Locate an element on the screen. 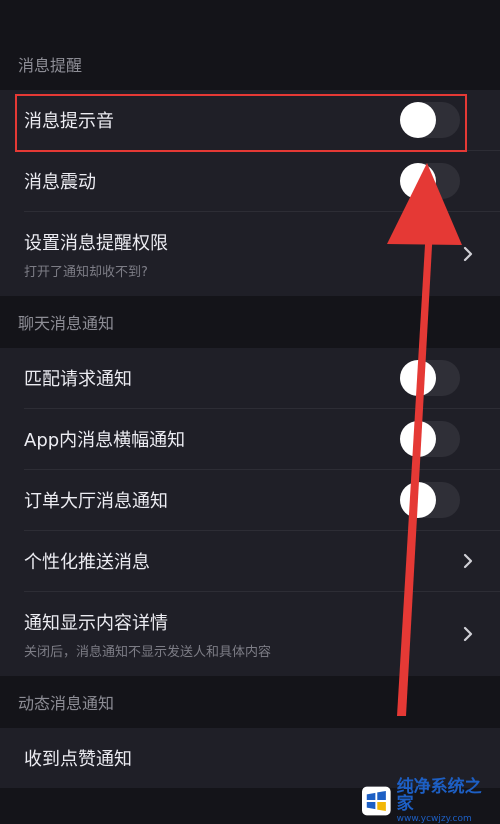  watermark-url: www.ycwjzy.com is located at coordinates (434, 818).